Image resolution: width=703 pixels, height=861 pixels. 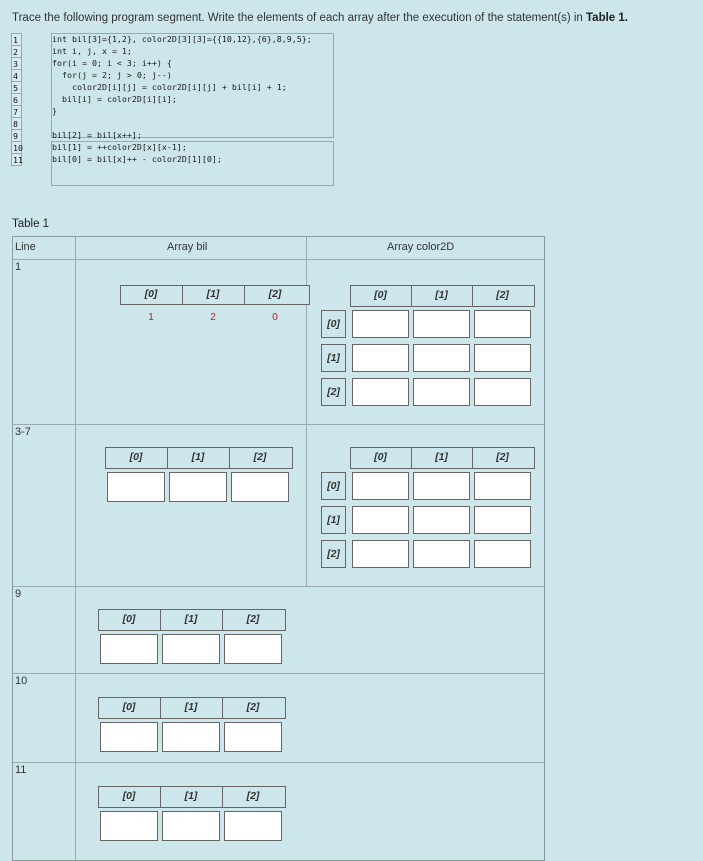 What do you see at coordinates (17, 147) in the screenshot?
I see `line-number: 10` at bounding box center [17, 147].